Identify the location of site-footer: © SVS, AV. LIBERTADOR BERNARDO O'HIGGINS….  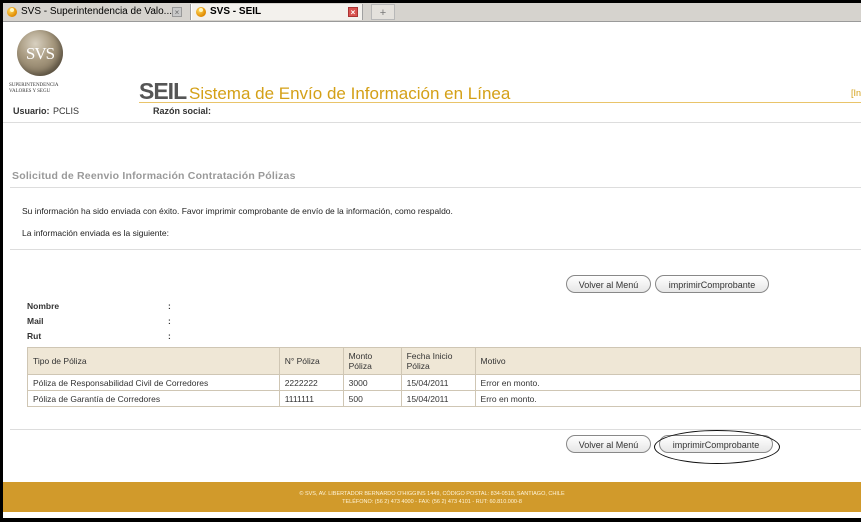
(432, 497).